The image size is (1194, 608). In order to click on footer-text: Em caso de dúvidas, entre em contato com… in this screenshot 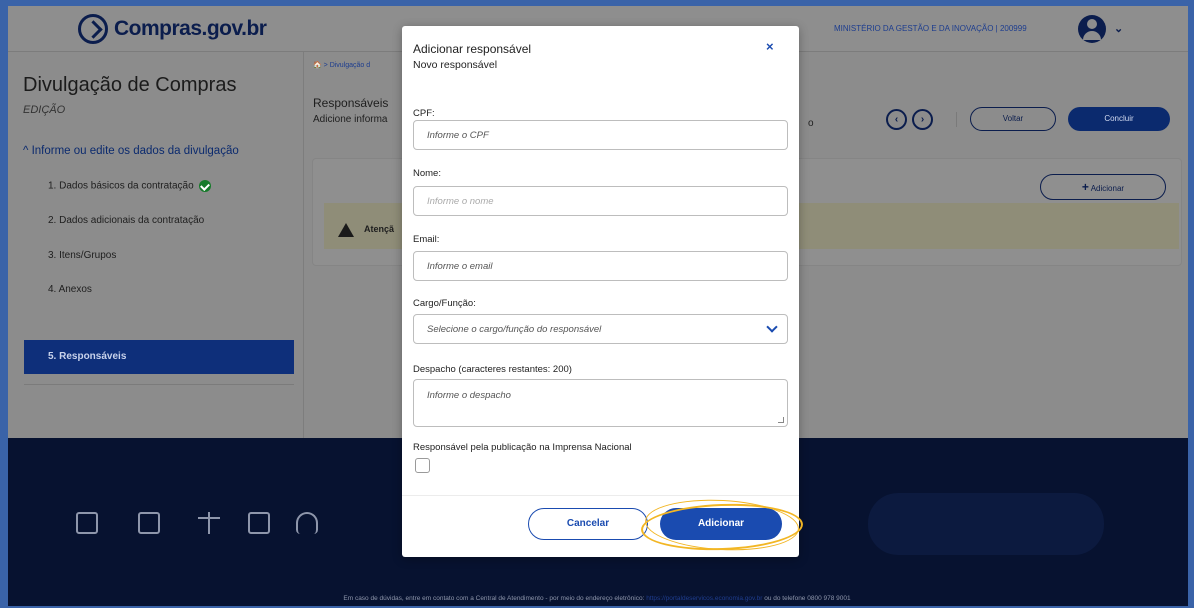, I will do `click(494, 598)`.